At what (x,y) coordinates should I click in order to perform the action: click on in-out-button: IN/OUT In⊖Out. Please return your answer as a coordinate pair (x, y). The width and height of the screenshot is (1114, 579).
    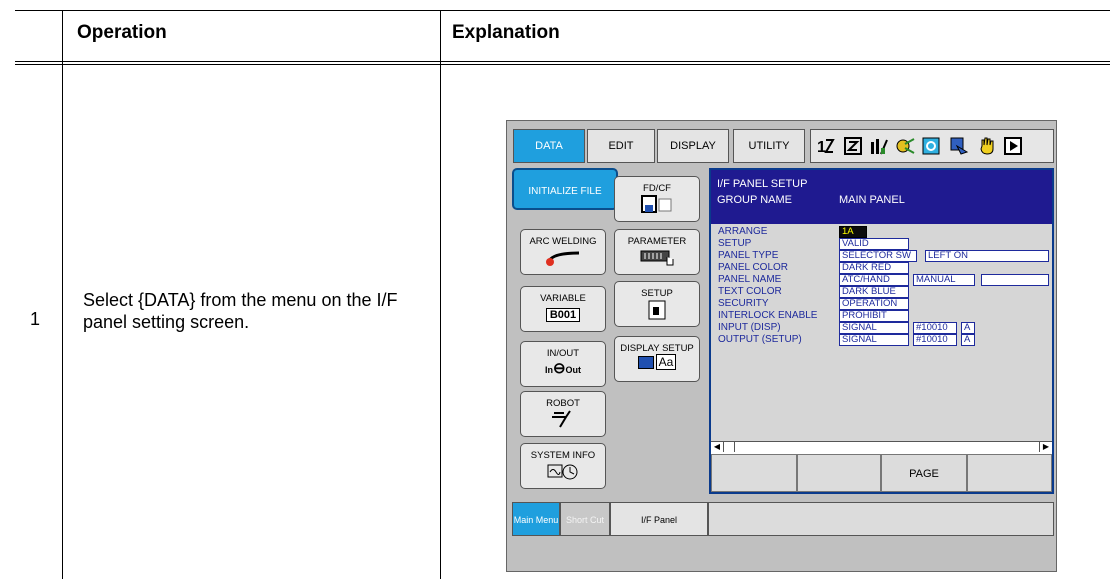
    Looking at the image, I should click on (563, 364).